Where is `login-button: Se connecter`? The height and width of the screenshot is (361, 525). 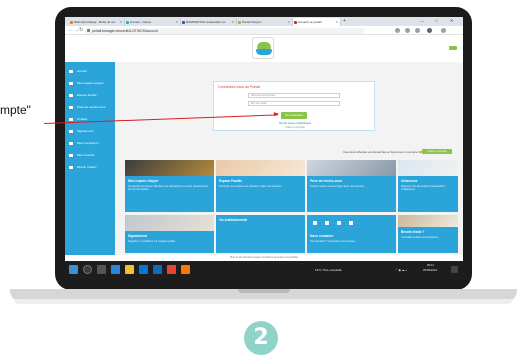 login-button: Se connecter is located at coordinates (294, 115).